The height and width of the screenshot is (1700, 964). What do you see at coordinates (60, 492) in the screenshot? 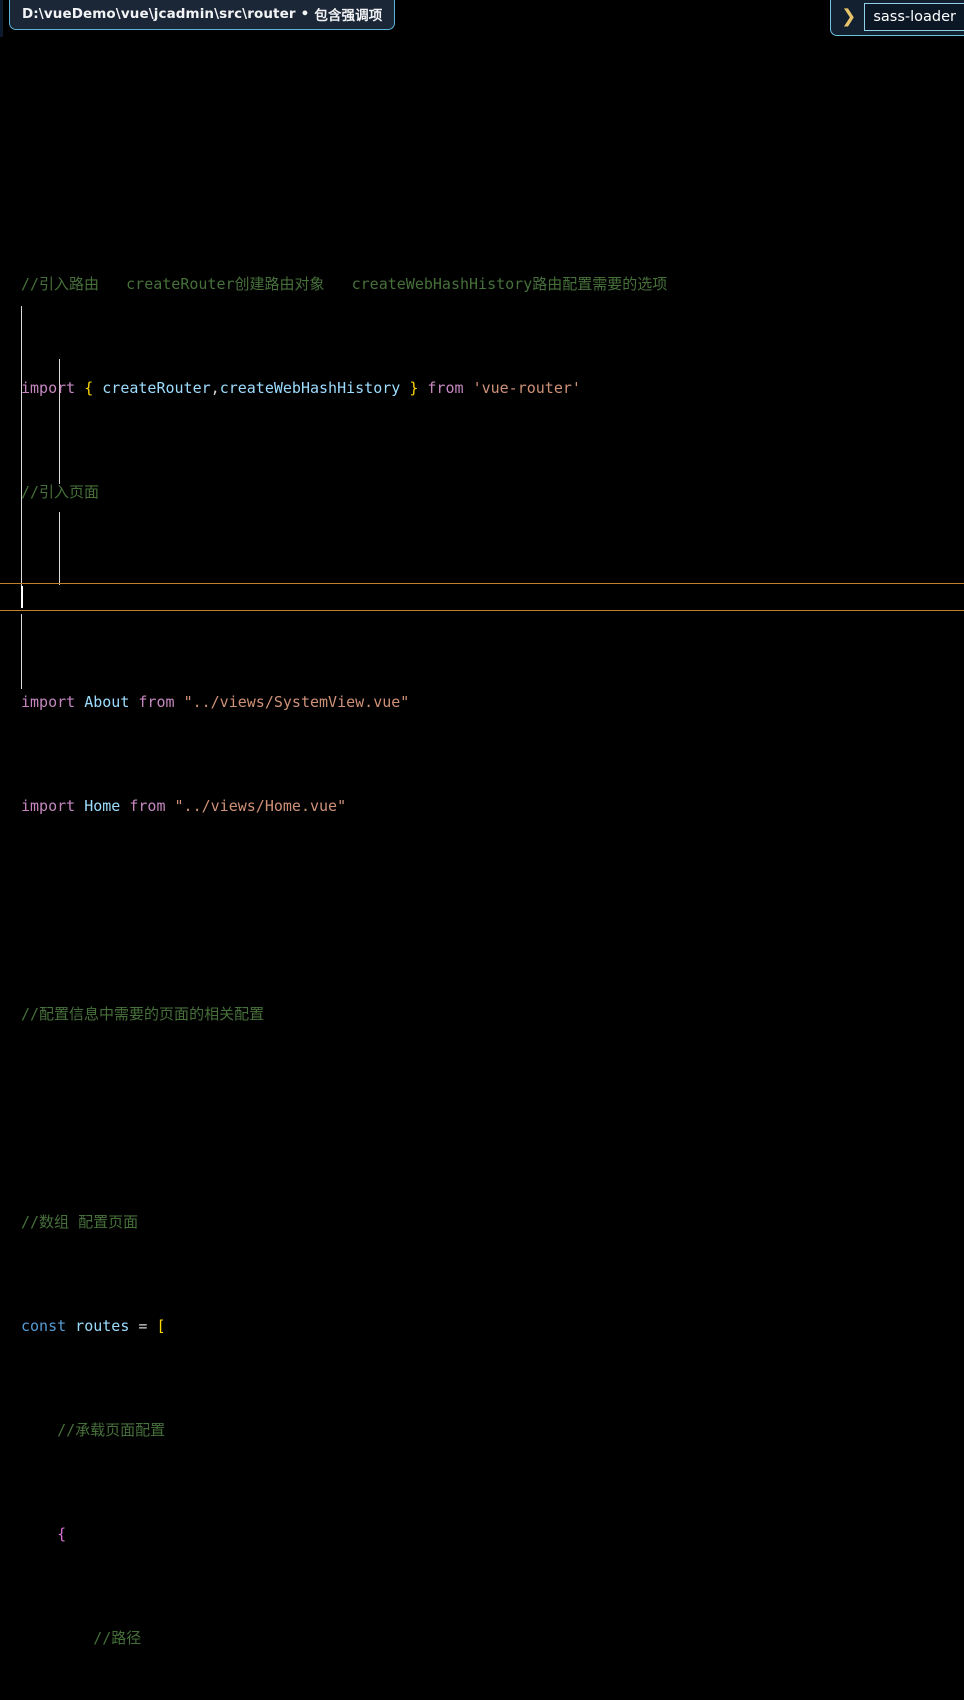
I see `code-token: //引入页面` at bounding box center [60, 492].